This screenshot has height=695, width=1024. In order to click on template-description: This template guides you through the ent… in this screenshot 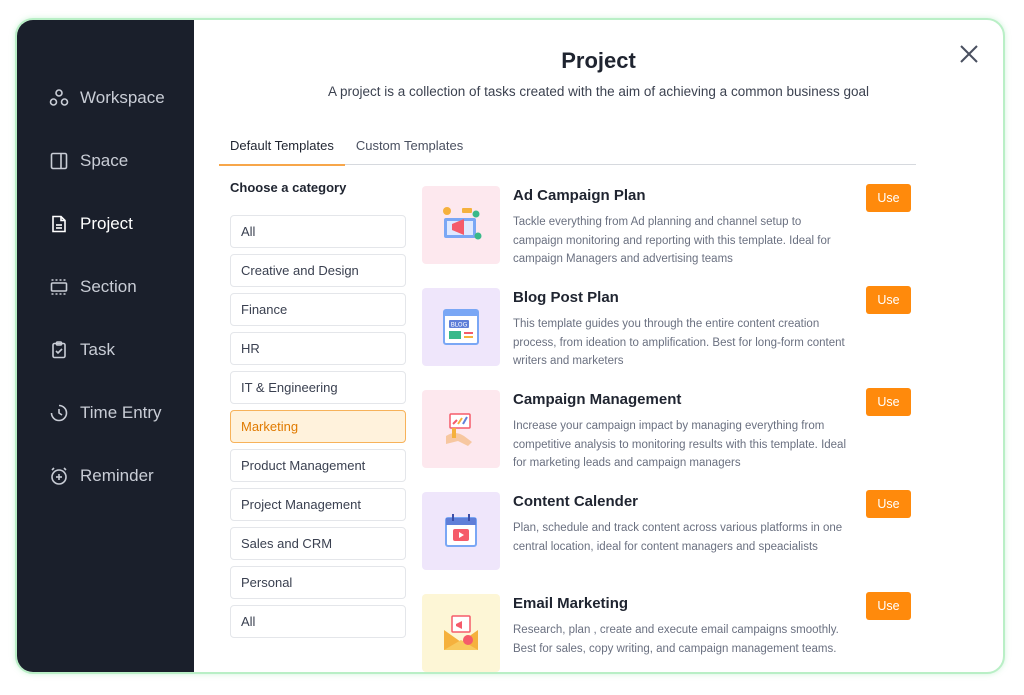, I will do `click(679, 342)`.